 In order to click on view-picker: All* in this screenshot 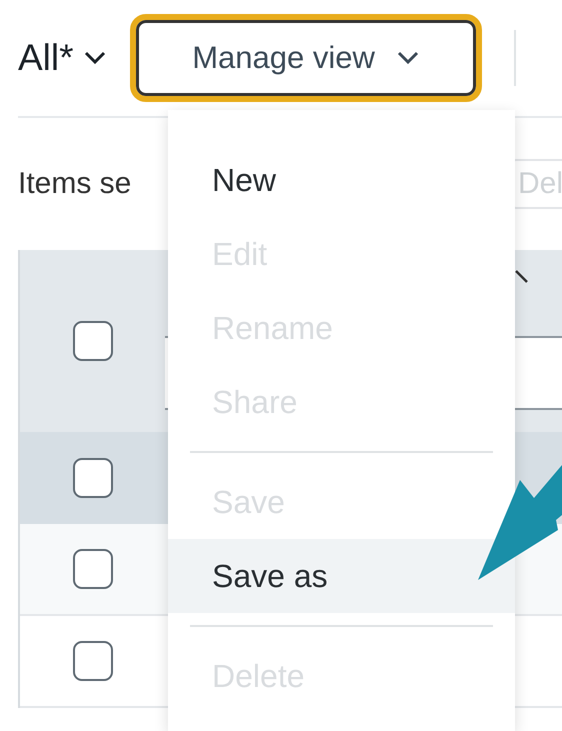, I will do `click(62, 58)`.